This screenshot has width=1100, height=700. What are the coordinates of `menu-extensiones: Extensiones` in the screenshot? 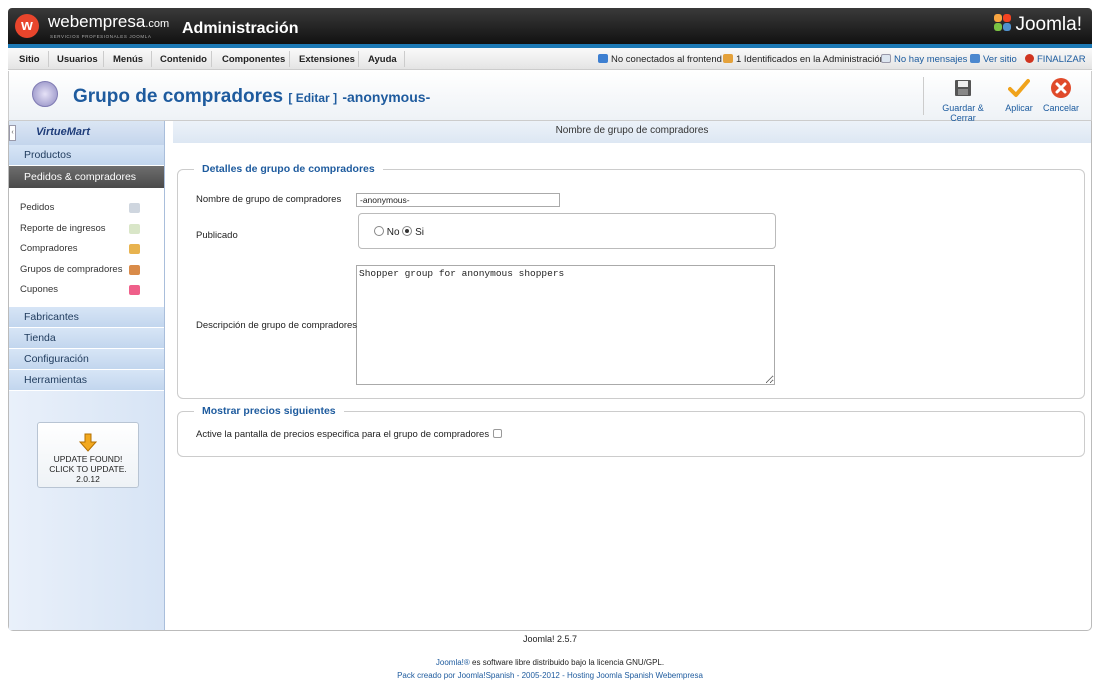 It's located at (327, 59).